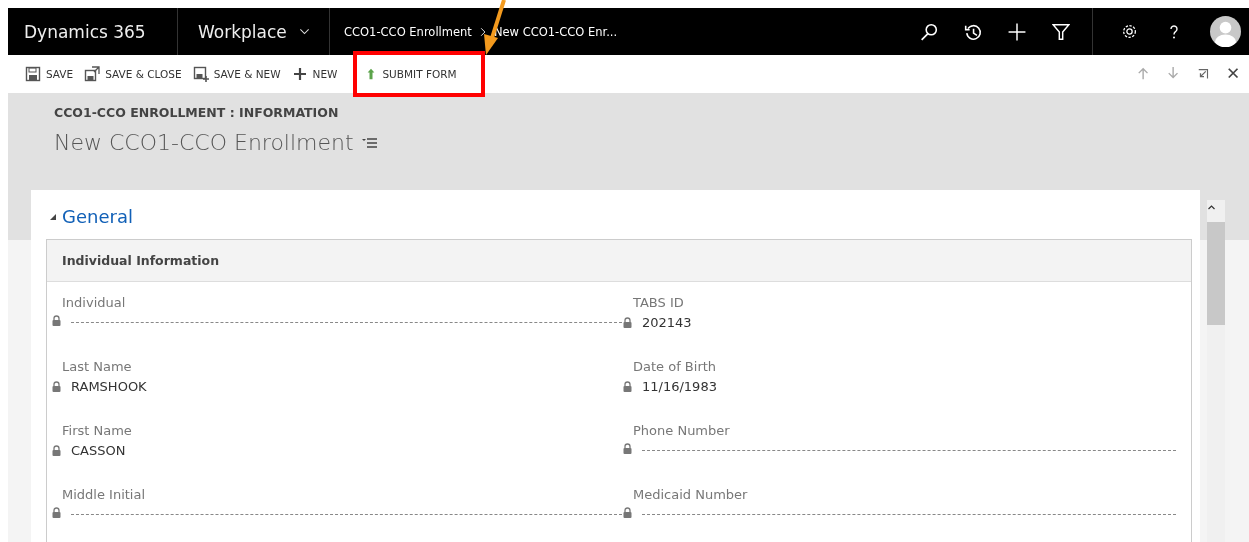 The image size is (1249, 542). Describe the element at coordinates (1061, 31) in the screenshot. I see `filter-icon` at that location.